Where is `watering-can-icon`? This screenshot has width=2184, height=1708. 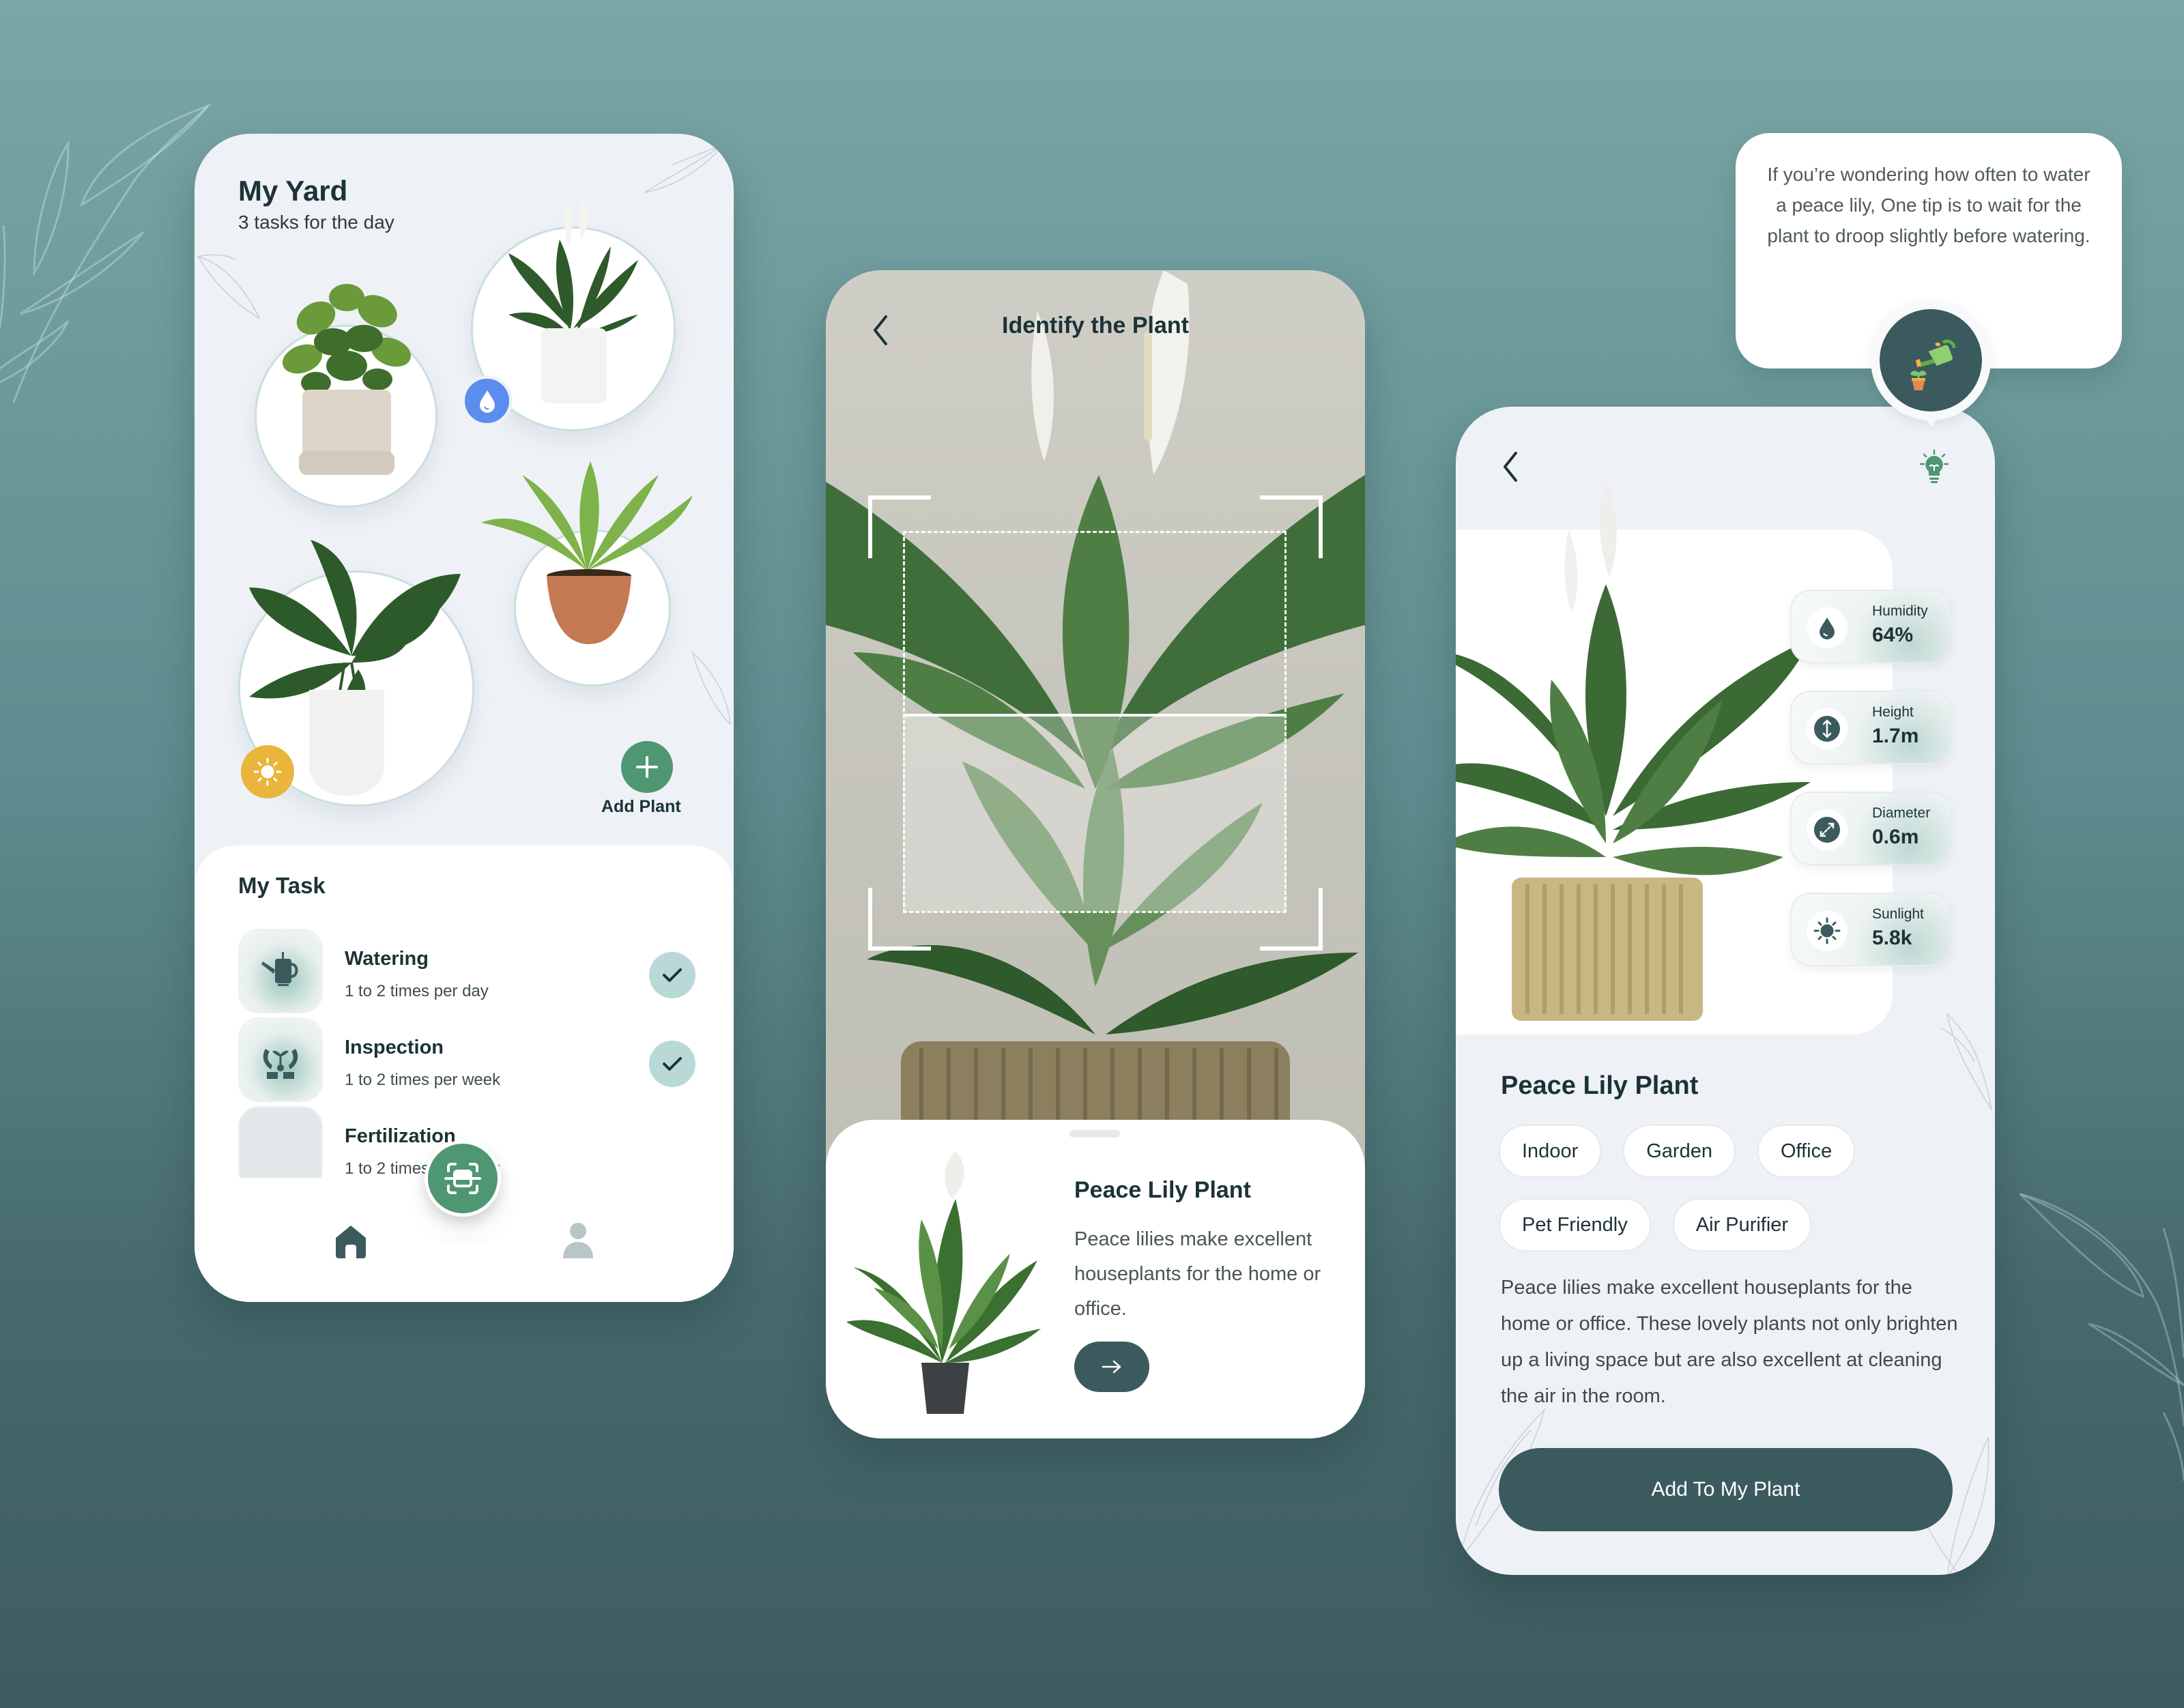 watering-can-icon is located at coordinates (280, 971).